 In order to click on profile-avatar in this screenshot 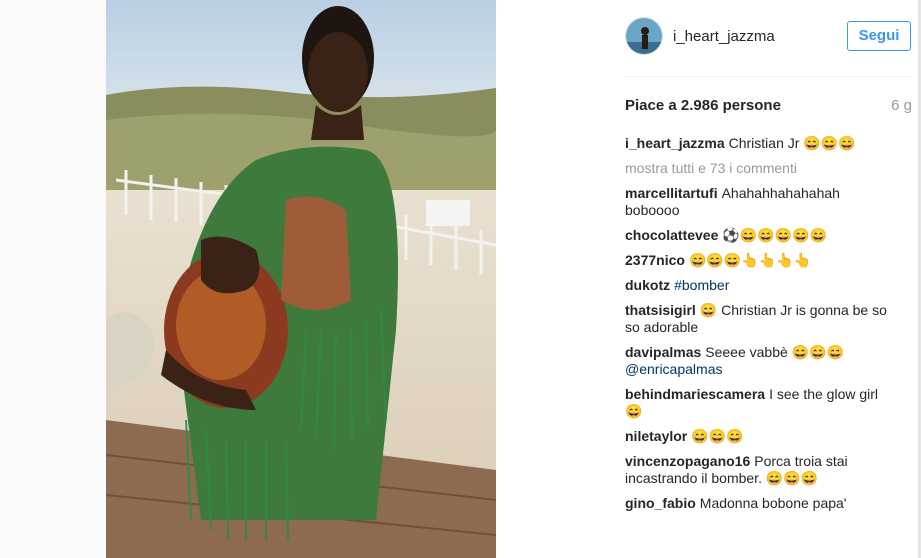, I will do `click(644, 36)`.